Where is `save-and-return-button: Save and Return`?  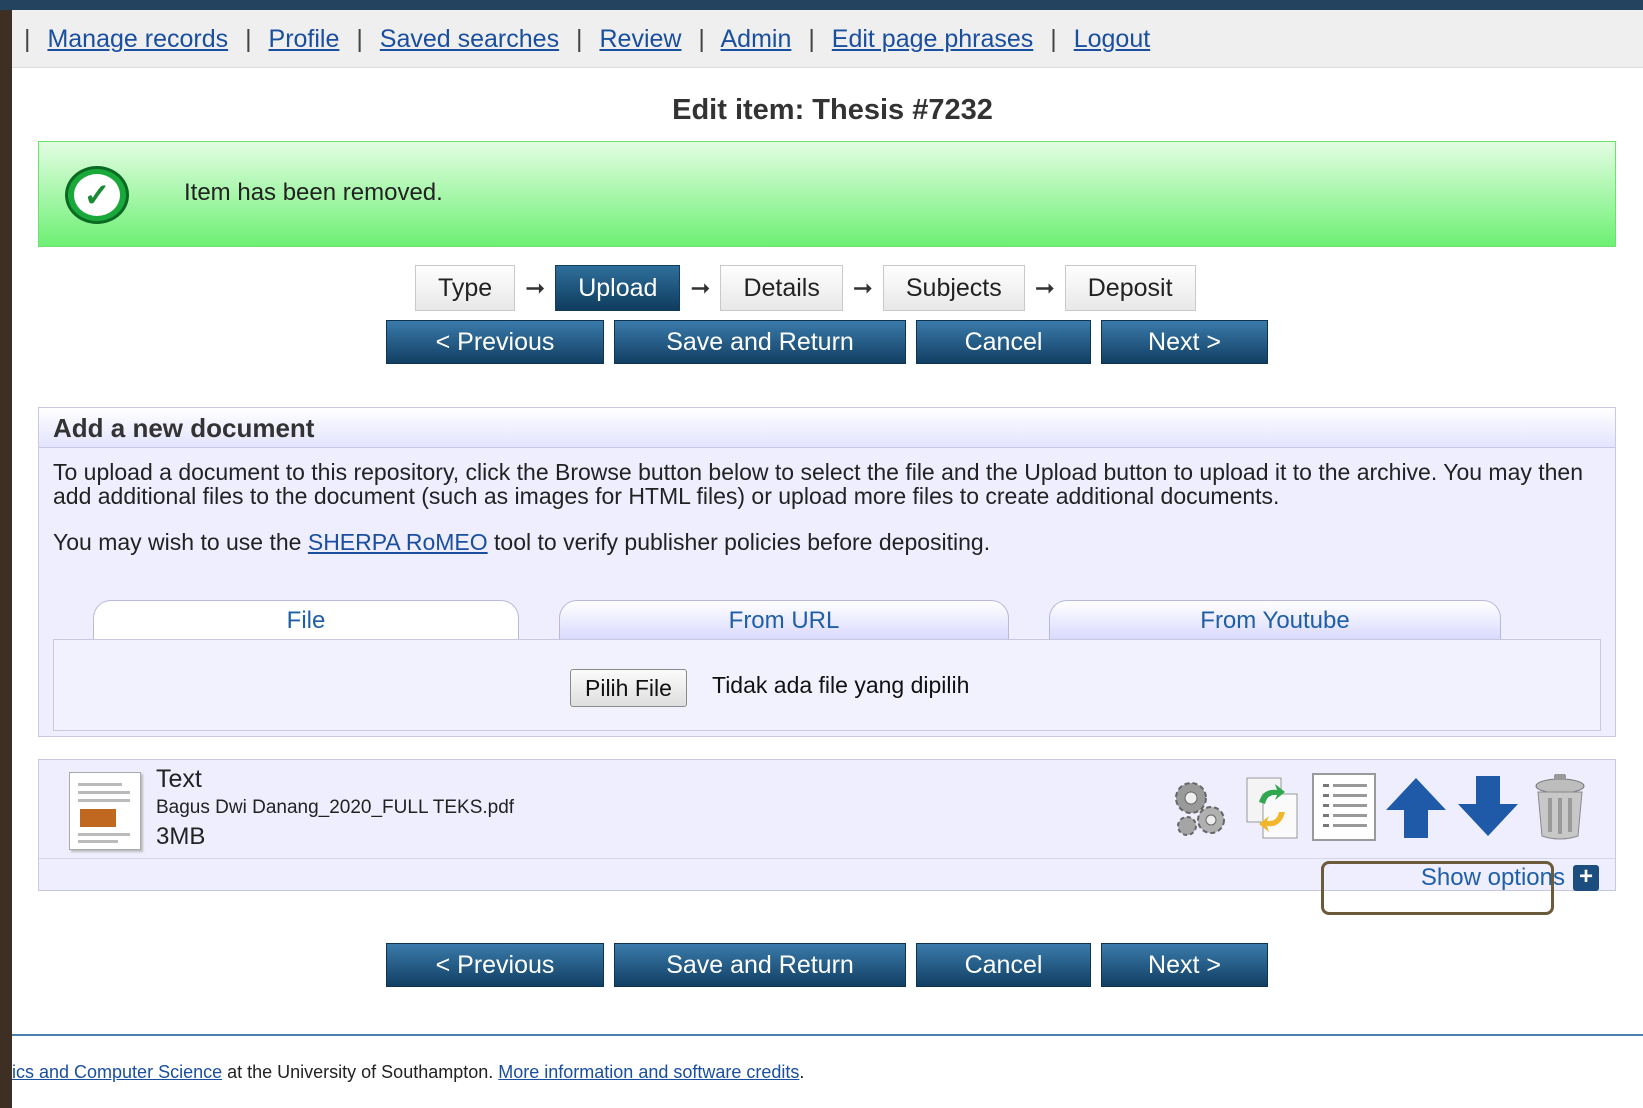
save-and-return-button: Save and Return is located at coordinates (760, 342).